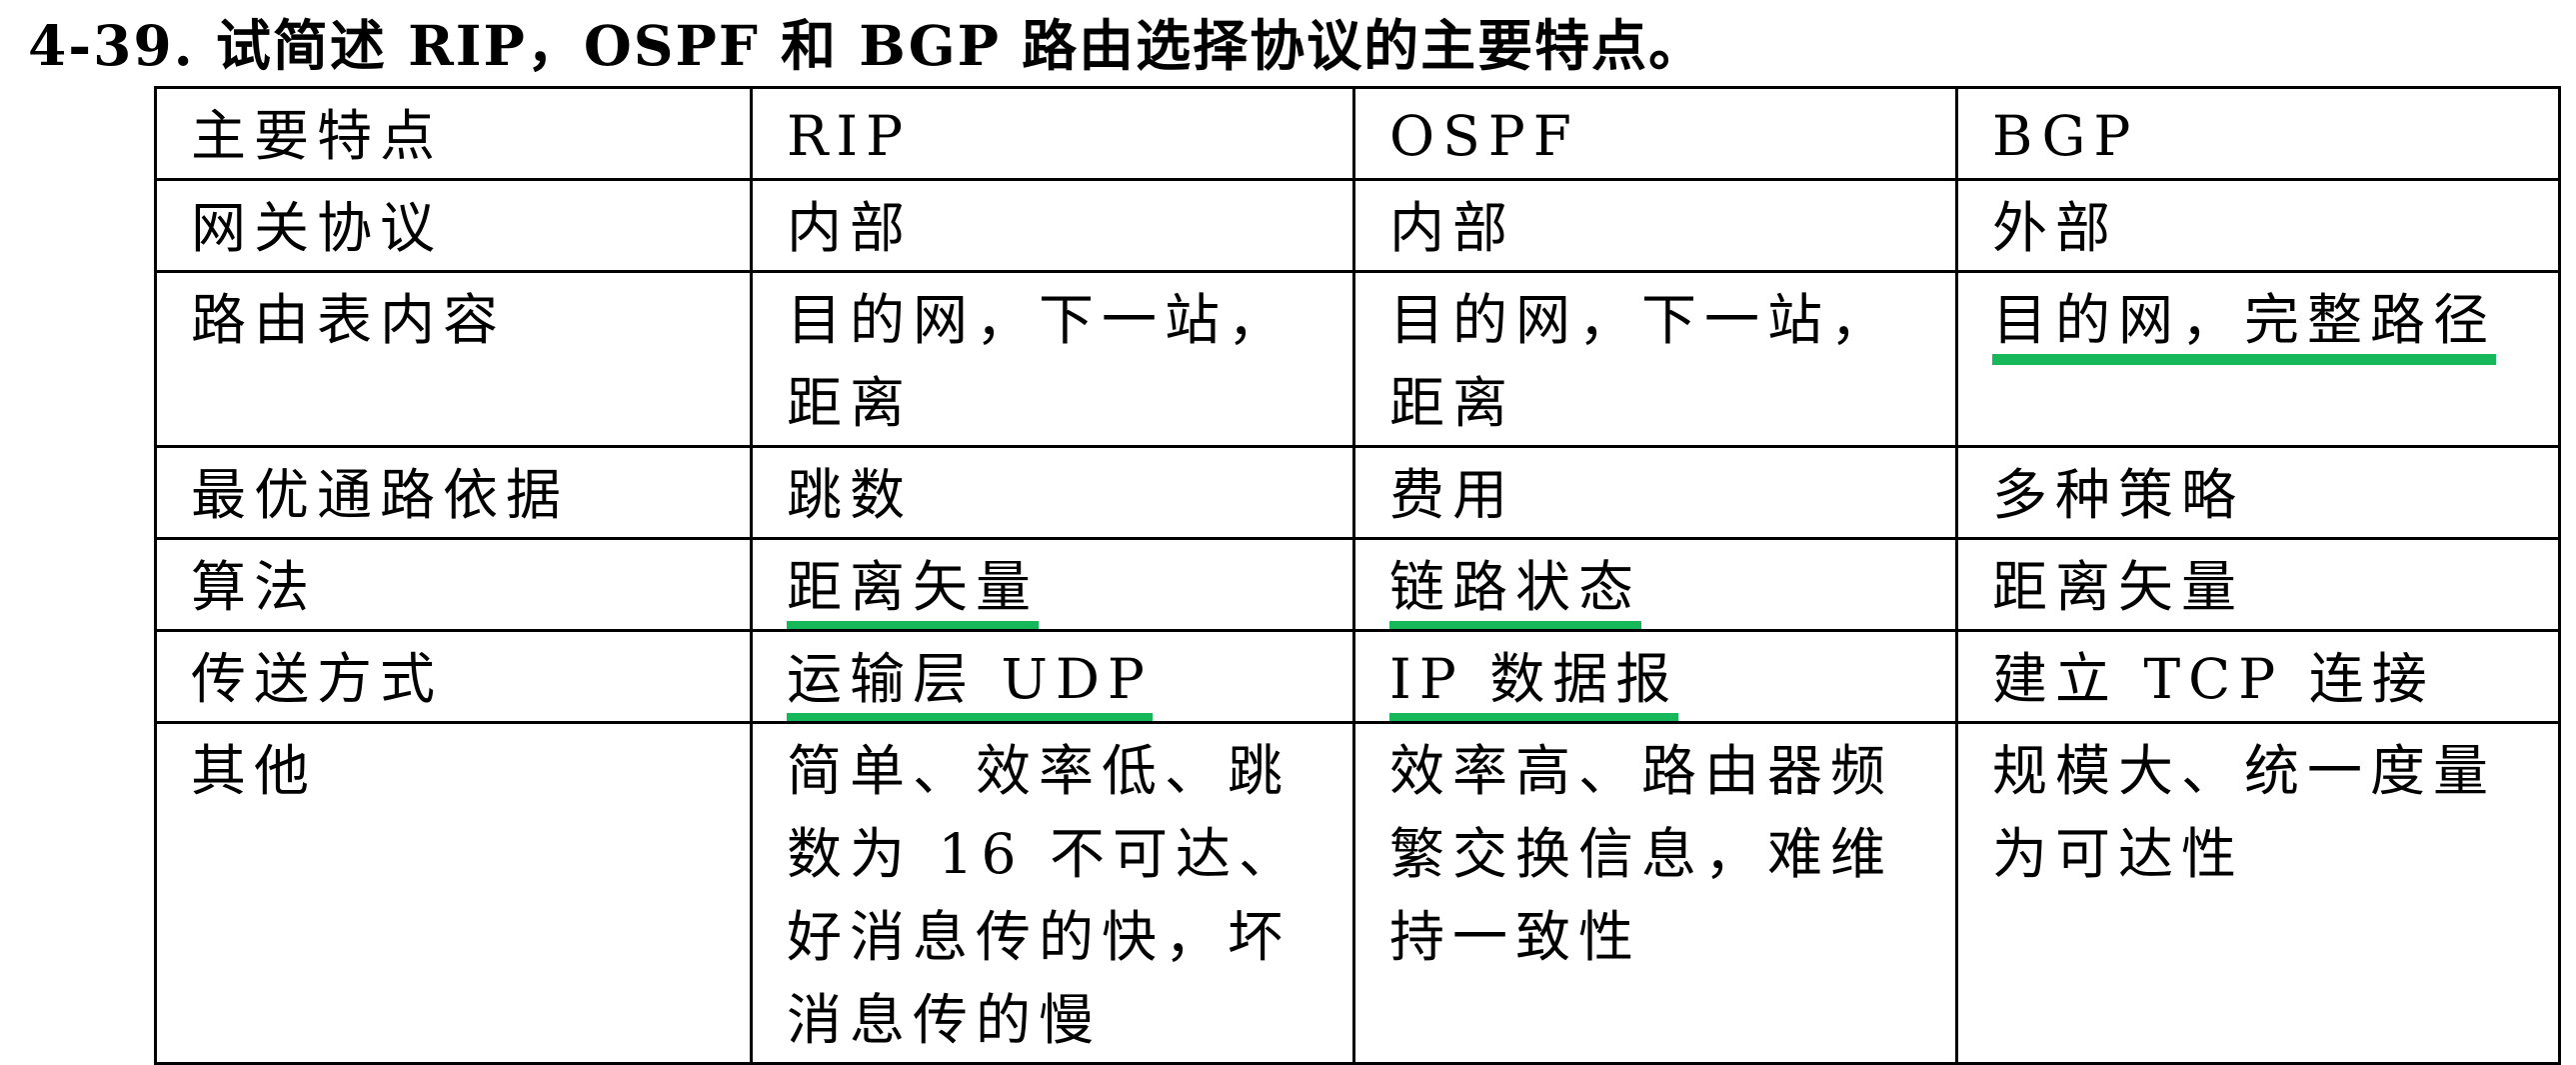 This screenshot has height=1065, width=2576. I want to click on rip-cell: 内部, so click(1053, 225).